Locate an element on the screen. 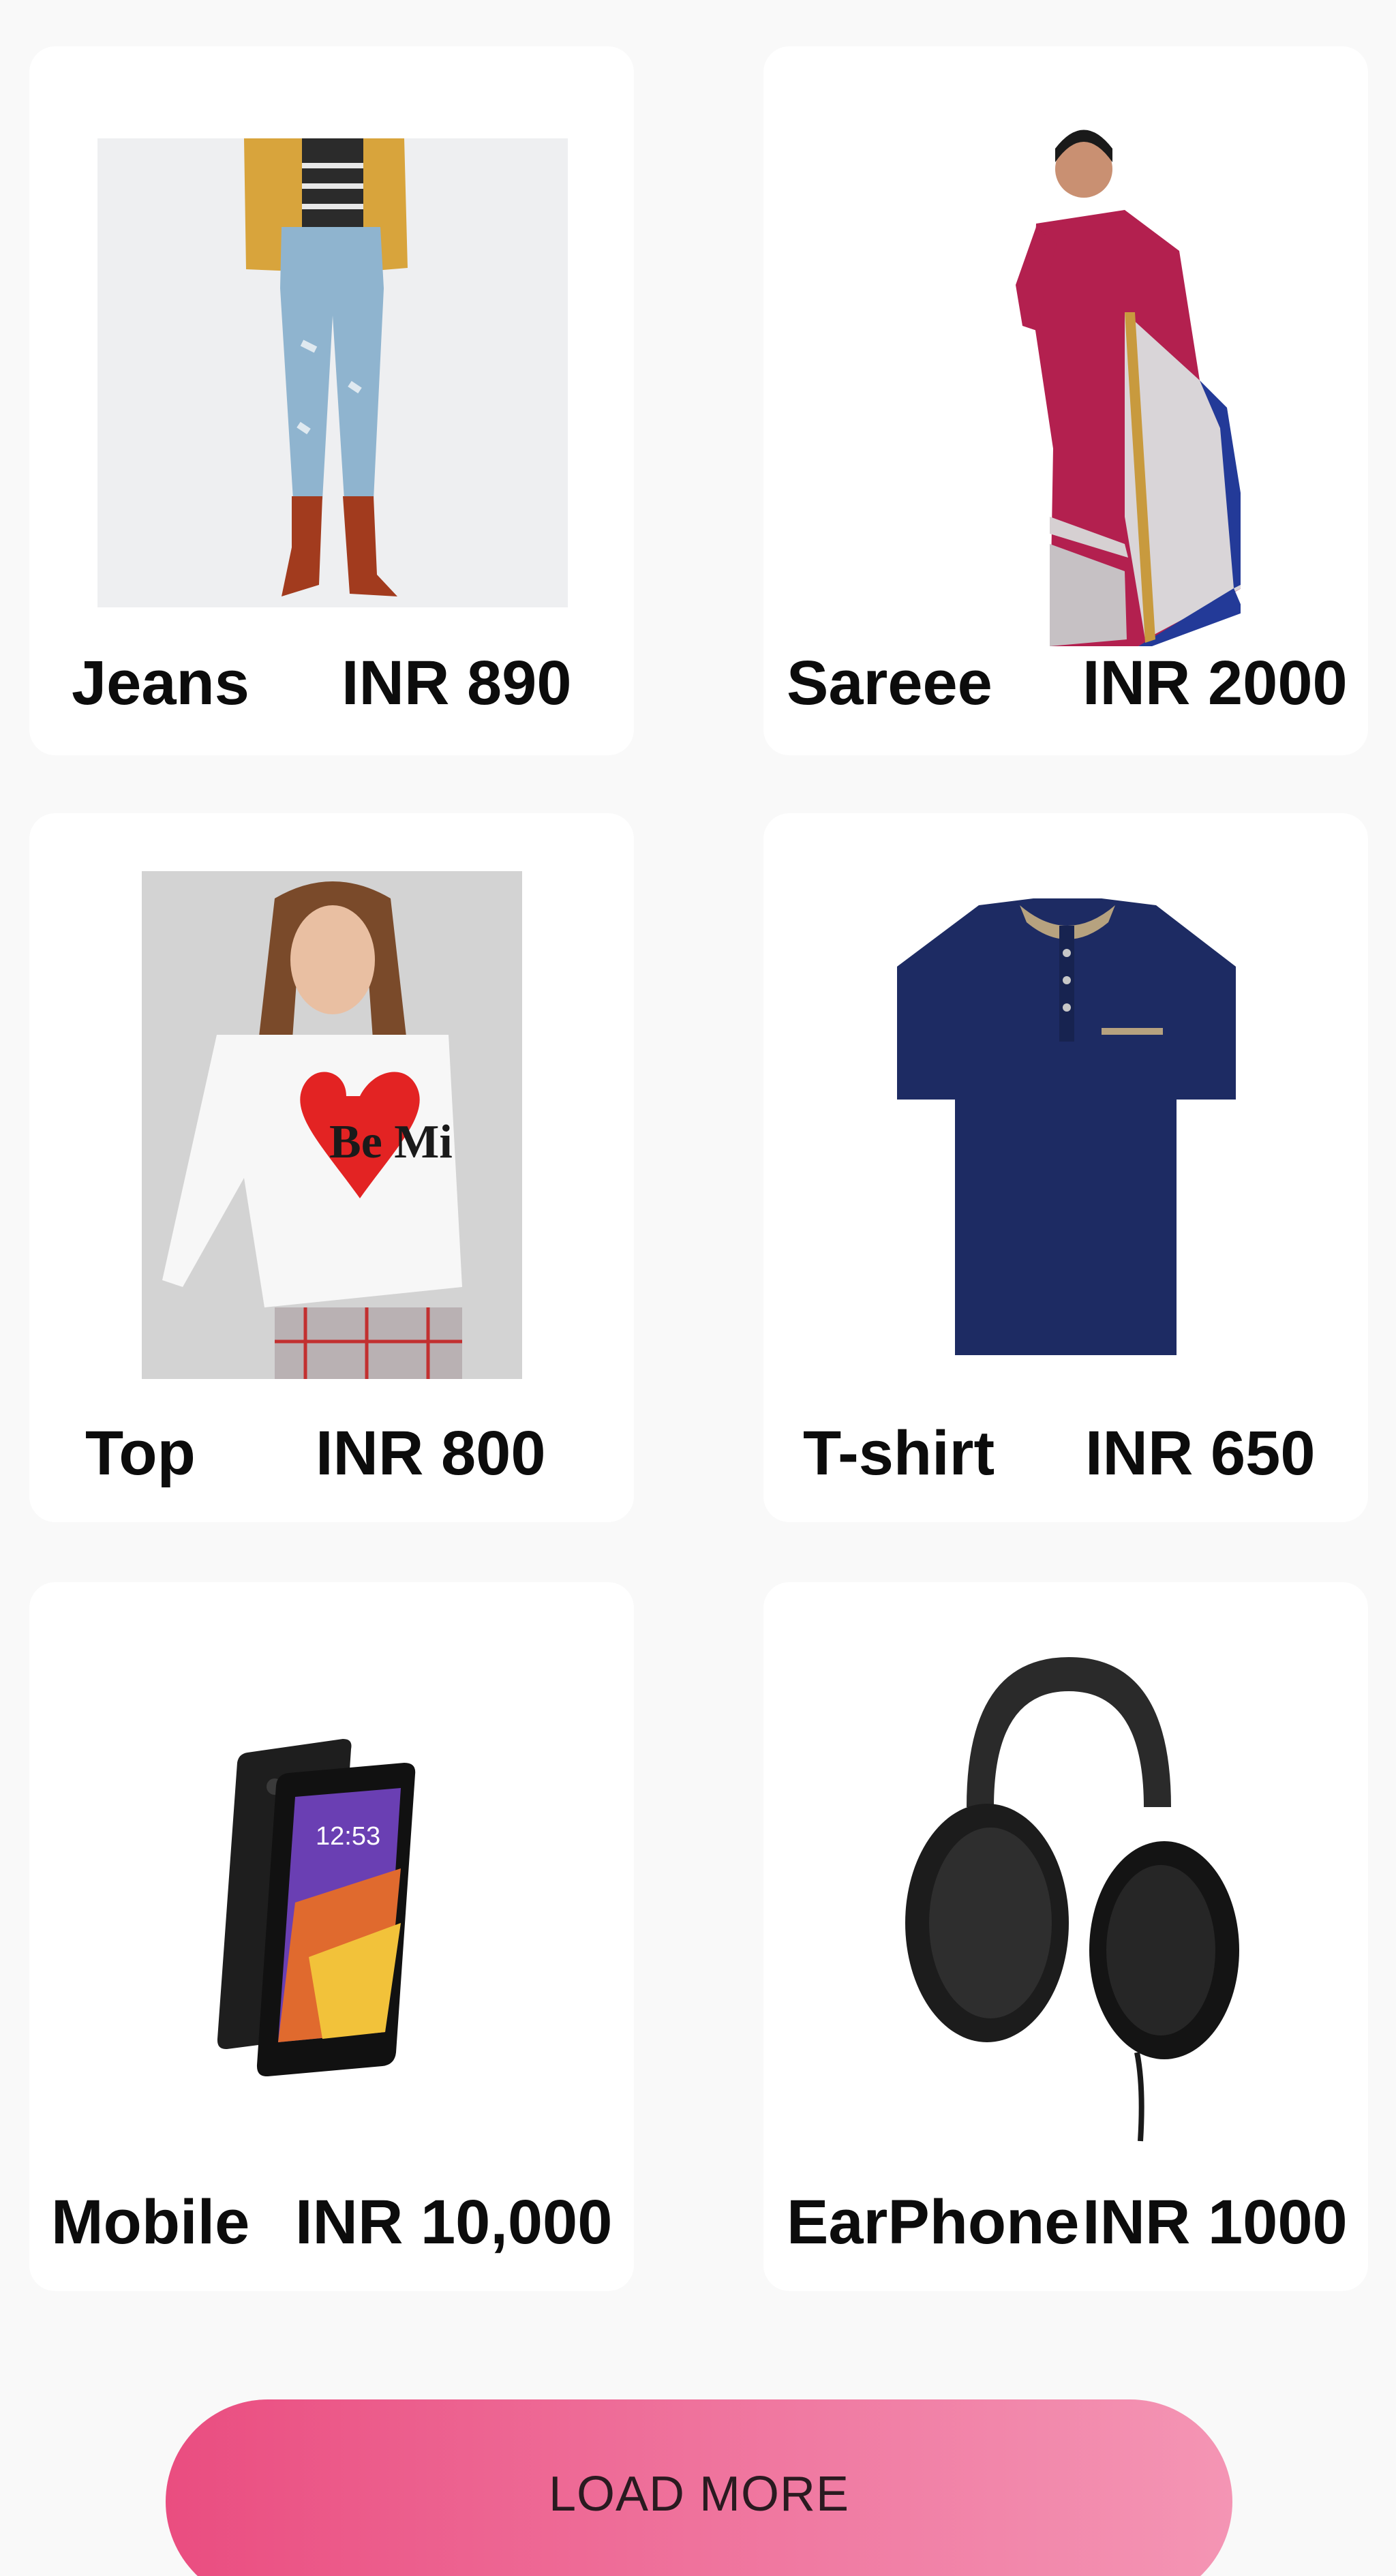 This screenshot has height=2576, width=1396. load-more-button: LOAD MORE is located at coordinates (699, 2487).